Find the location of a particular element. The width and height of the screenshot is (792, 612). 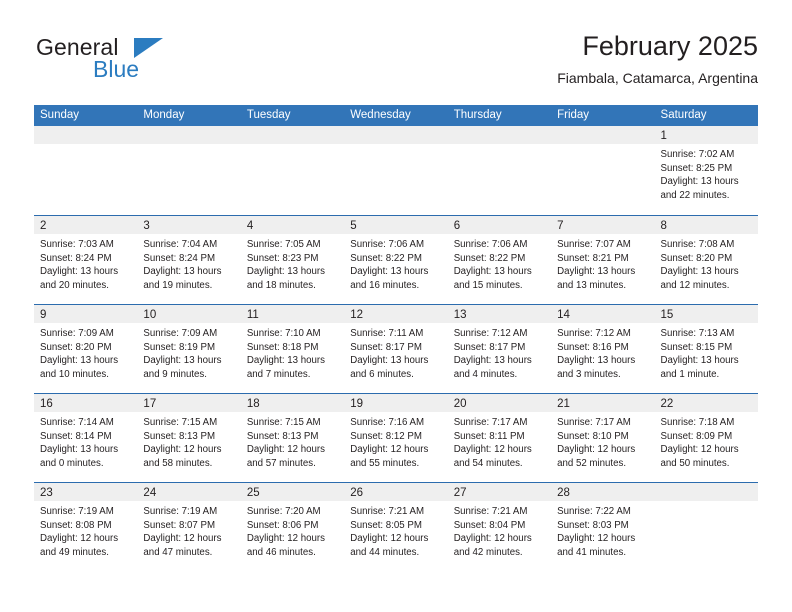

daylight-duration: Daylight: 13 hours and 12 minutes. is located at coordinates (699, 278).